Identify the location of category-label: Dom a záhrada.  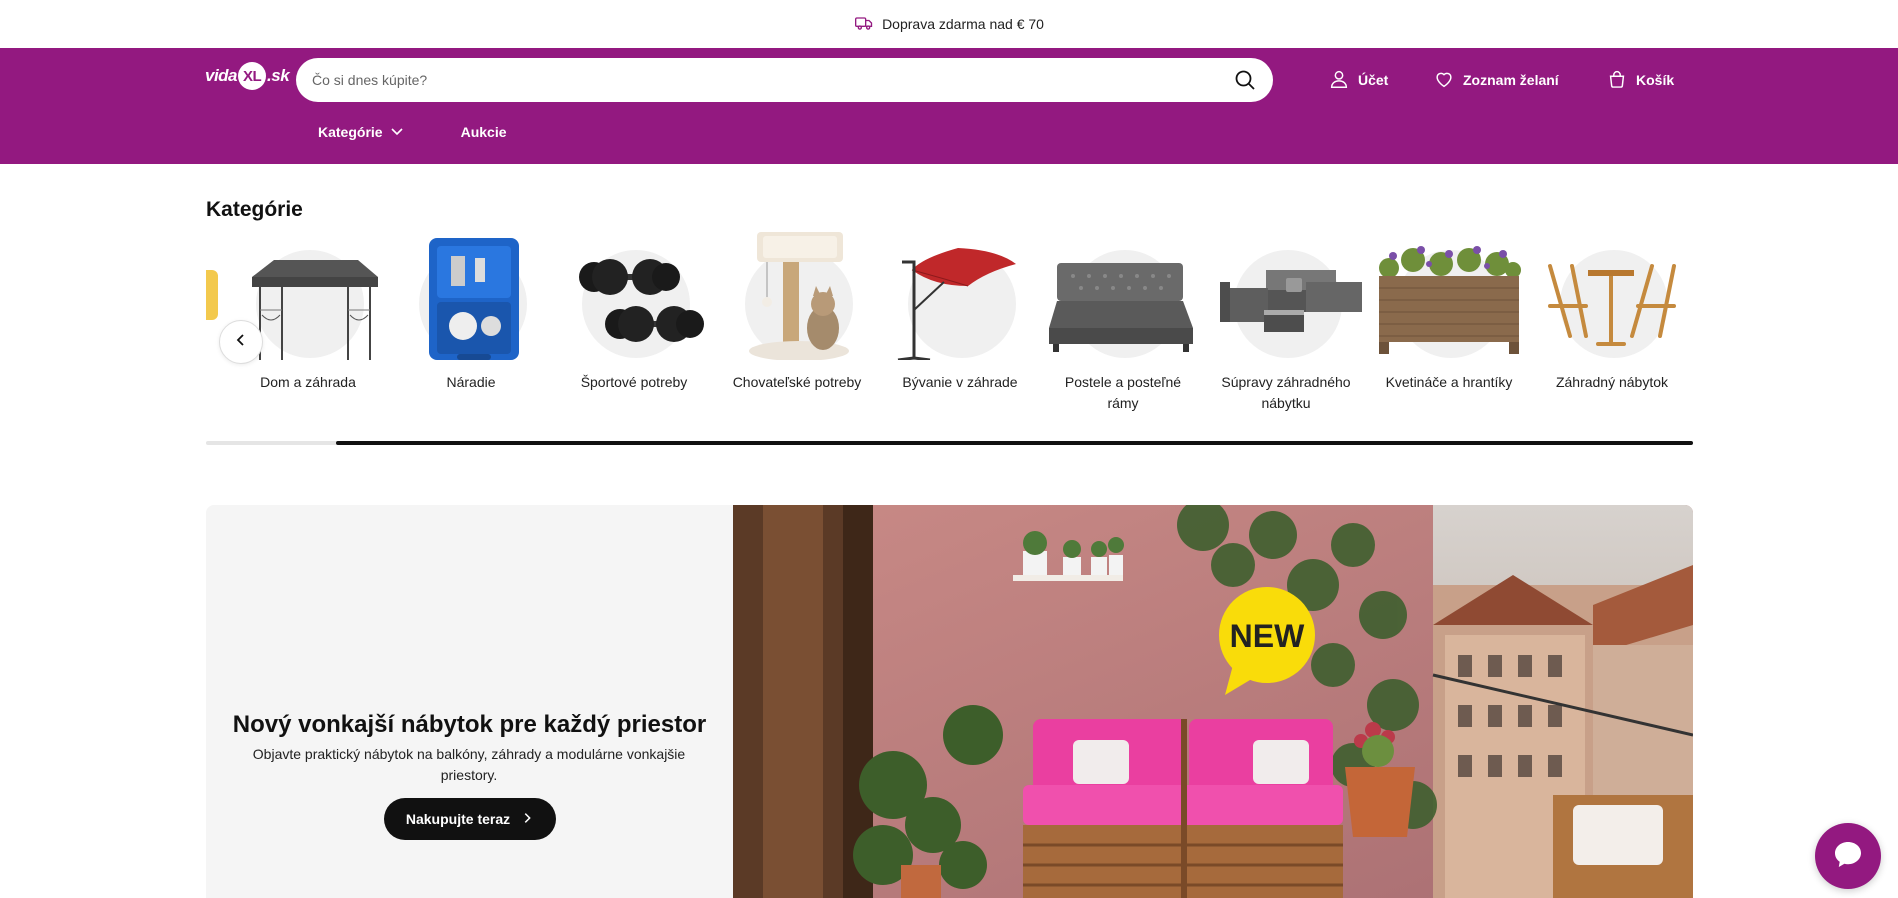
(308, 382).